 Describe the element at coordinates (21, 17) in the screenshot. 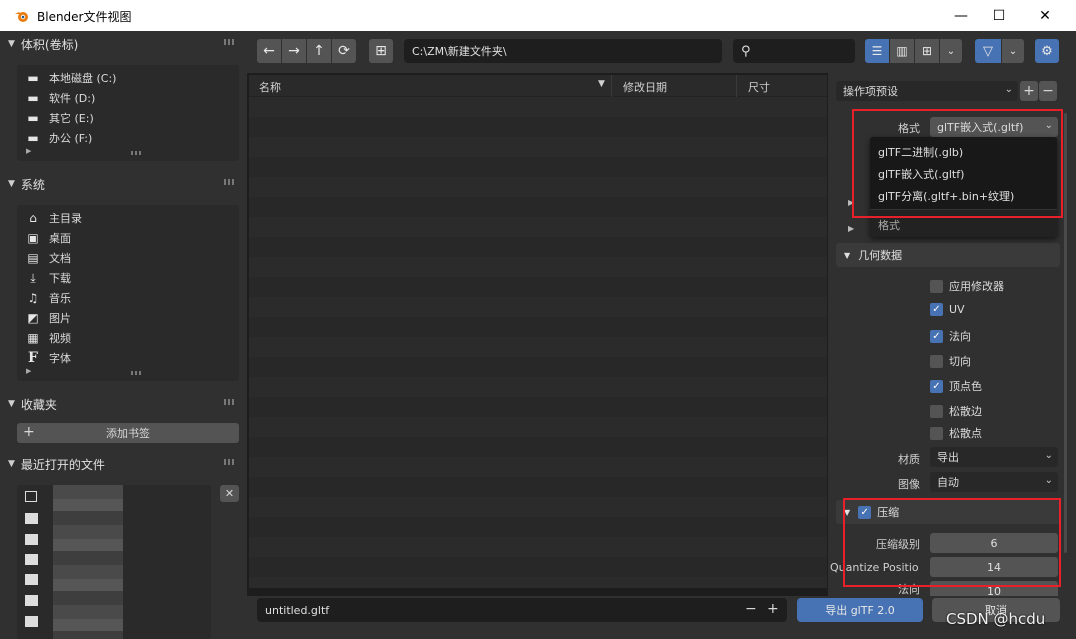

I see `blender-logo-icon` at that location.